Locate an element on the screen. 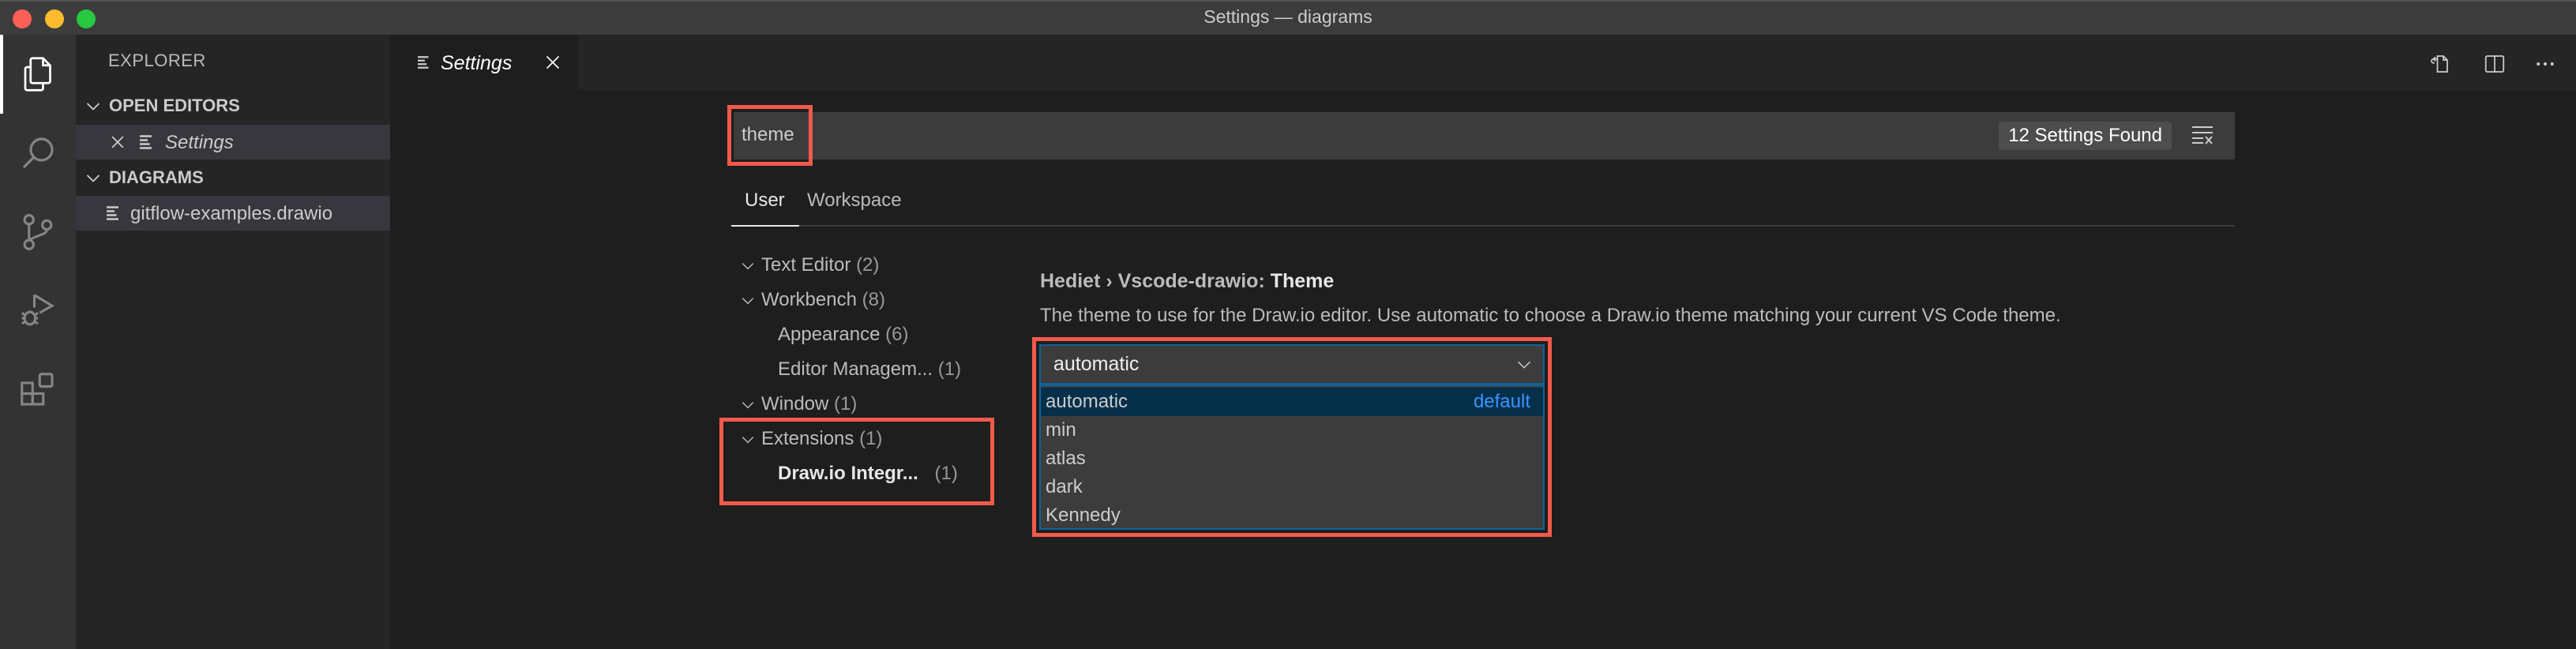 Image resolution: width=2576 pixels, height=649 pixels. tab-settings: Settings is located at coordinates (484, 62).